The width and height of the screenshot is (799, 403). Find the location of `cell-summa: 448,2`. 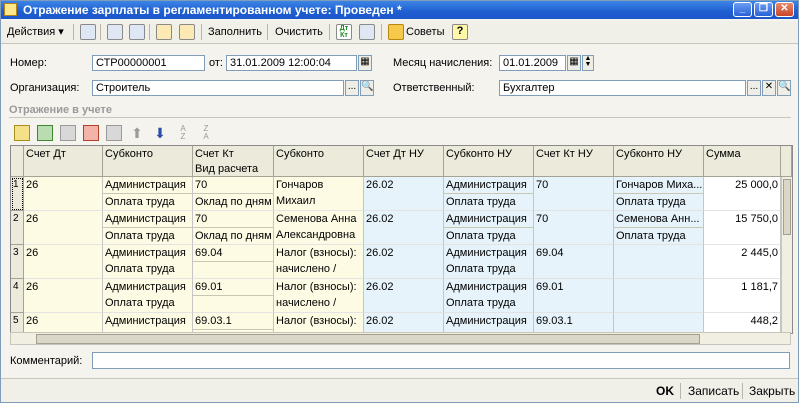

cell-summa: 448,2 is located at coordinates (742, 323).